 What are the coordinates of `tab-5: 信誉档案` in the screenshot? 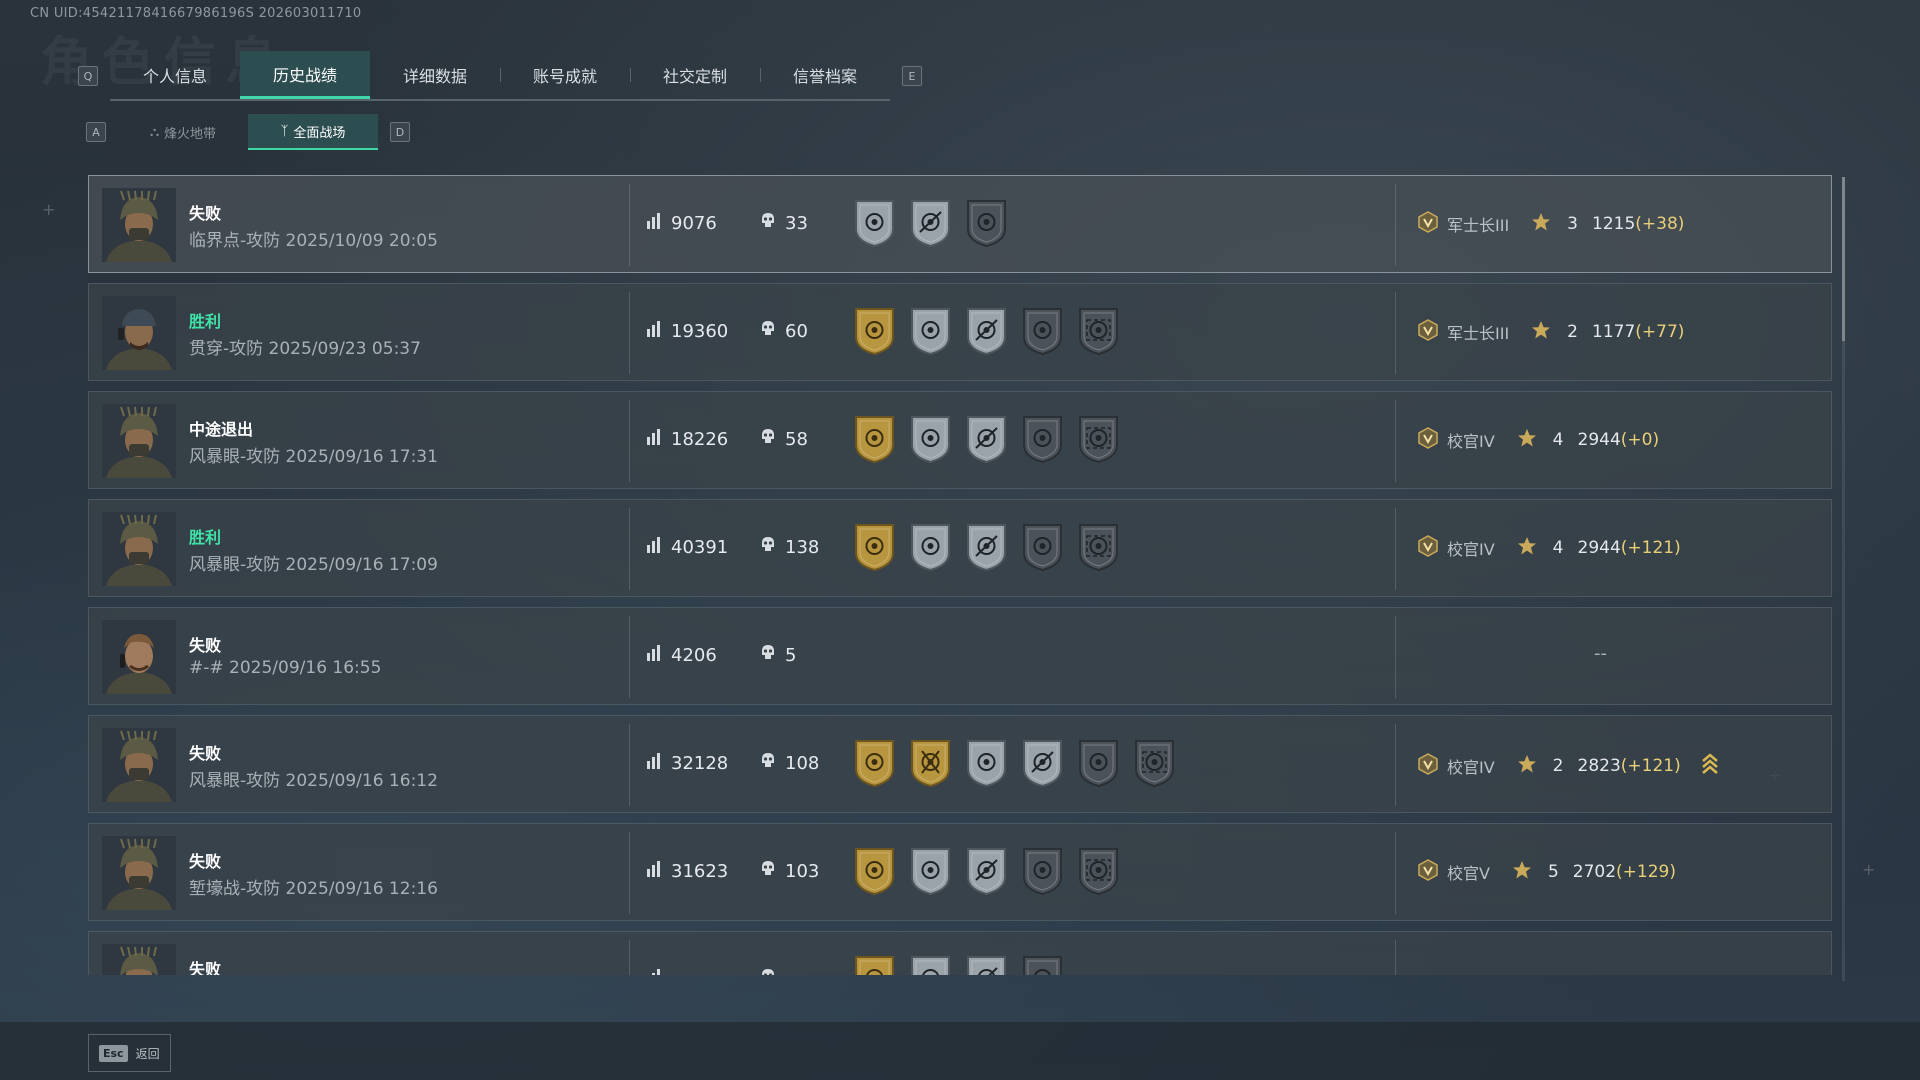 It's located at (825, 75).